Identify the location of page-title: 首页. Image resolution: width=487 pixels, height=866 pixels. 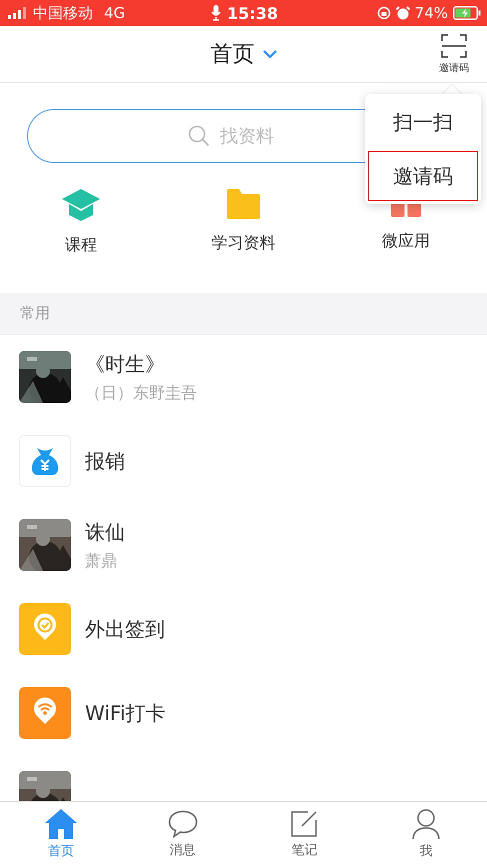
(232, 55).